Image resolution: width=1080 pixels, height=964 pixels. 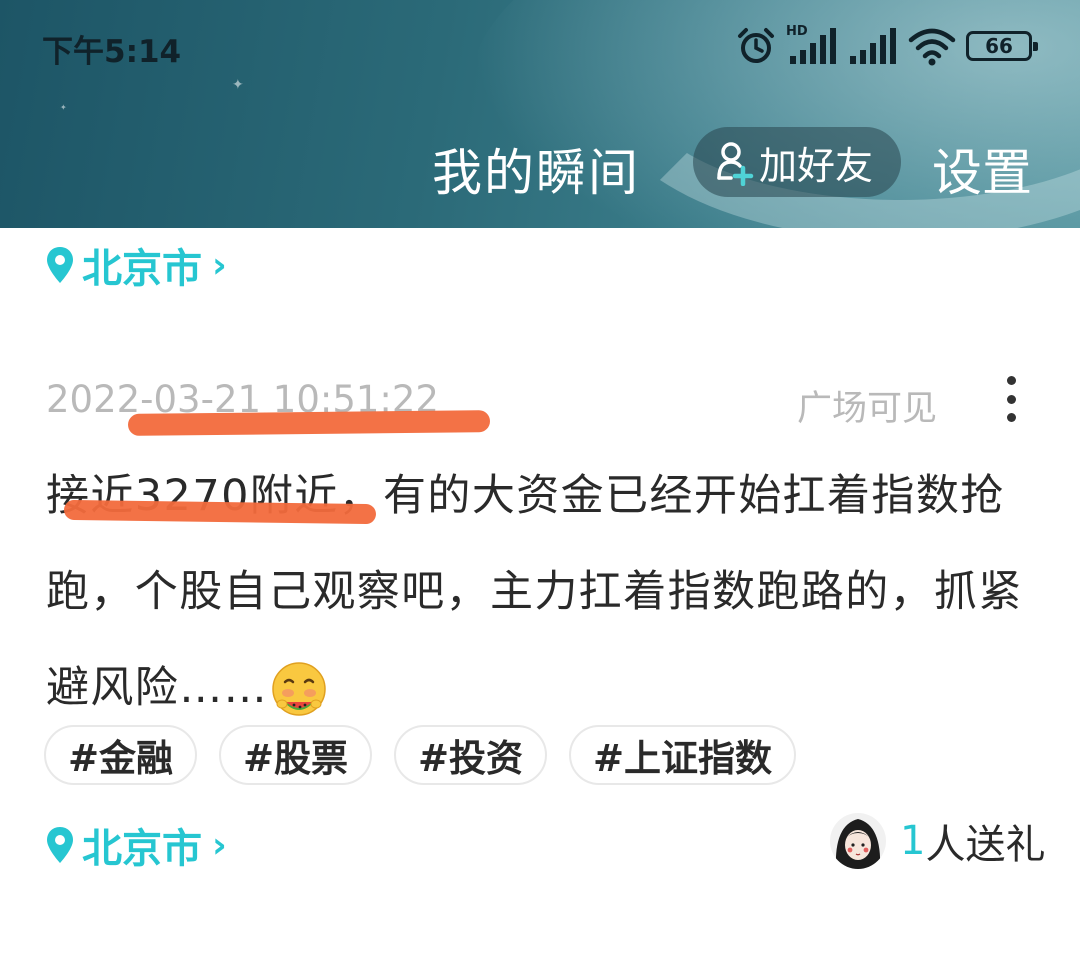 I want to click on battery-icon: 66, so click(x=1002, y=46).